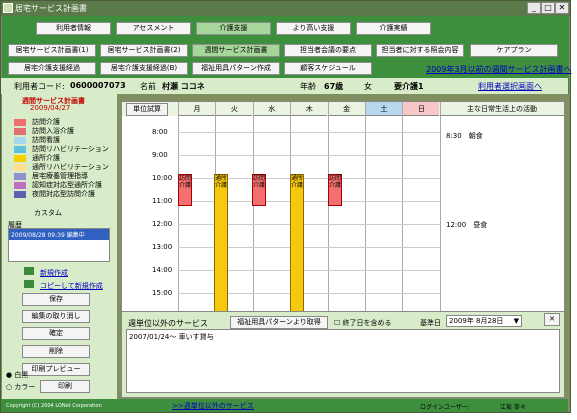 Image resolution: width=577 pixels, height=420 pixels. What do you see at coordinates (368, 86) in the screenshot?
I see `sex-value: 女` at bounding box center [368, 86].